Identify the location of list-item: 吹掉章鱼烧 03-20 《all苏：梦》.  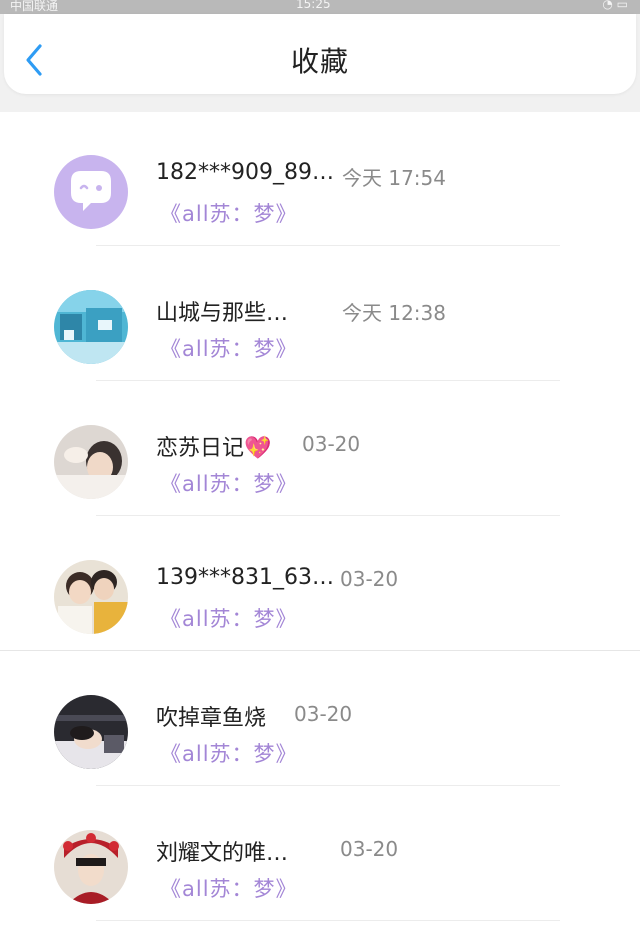
(320, 719).